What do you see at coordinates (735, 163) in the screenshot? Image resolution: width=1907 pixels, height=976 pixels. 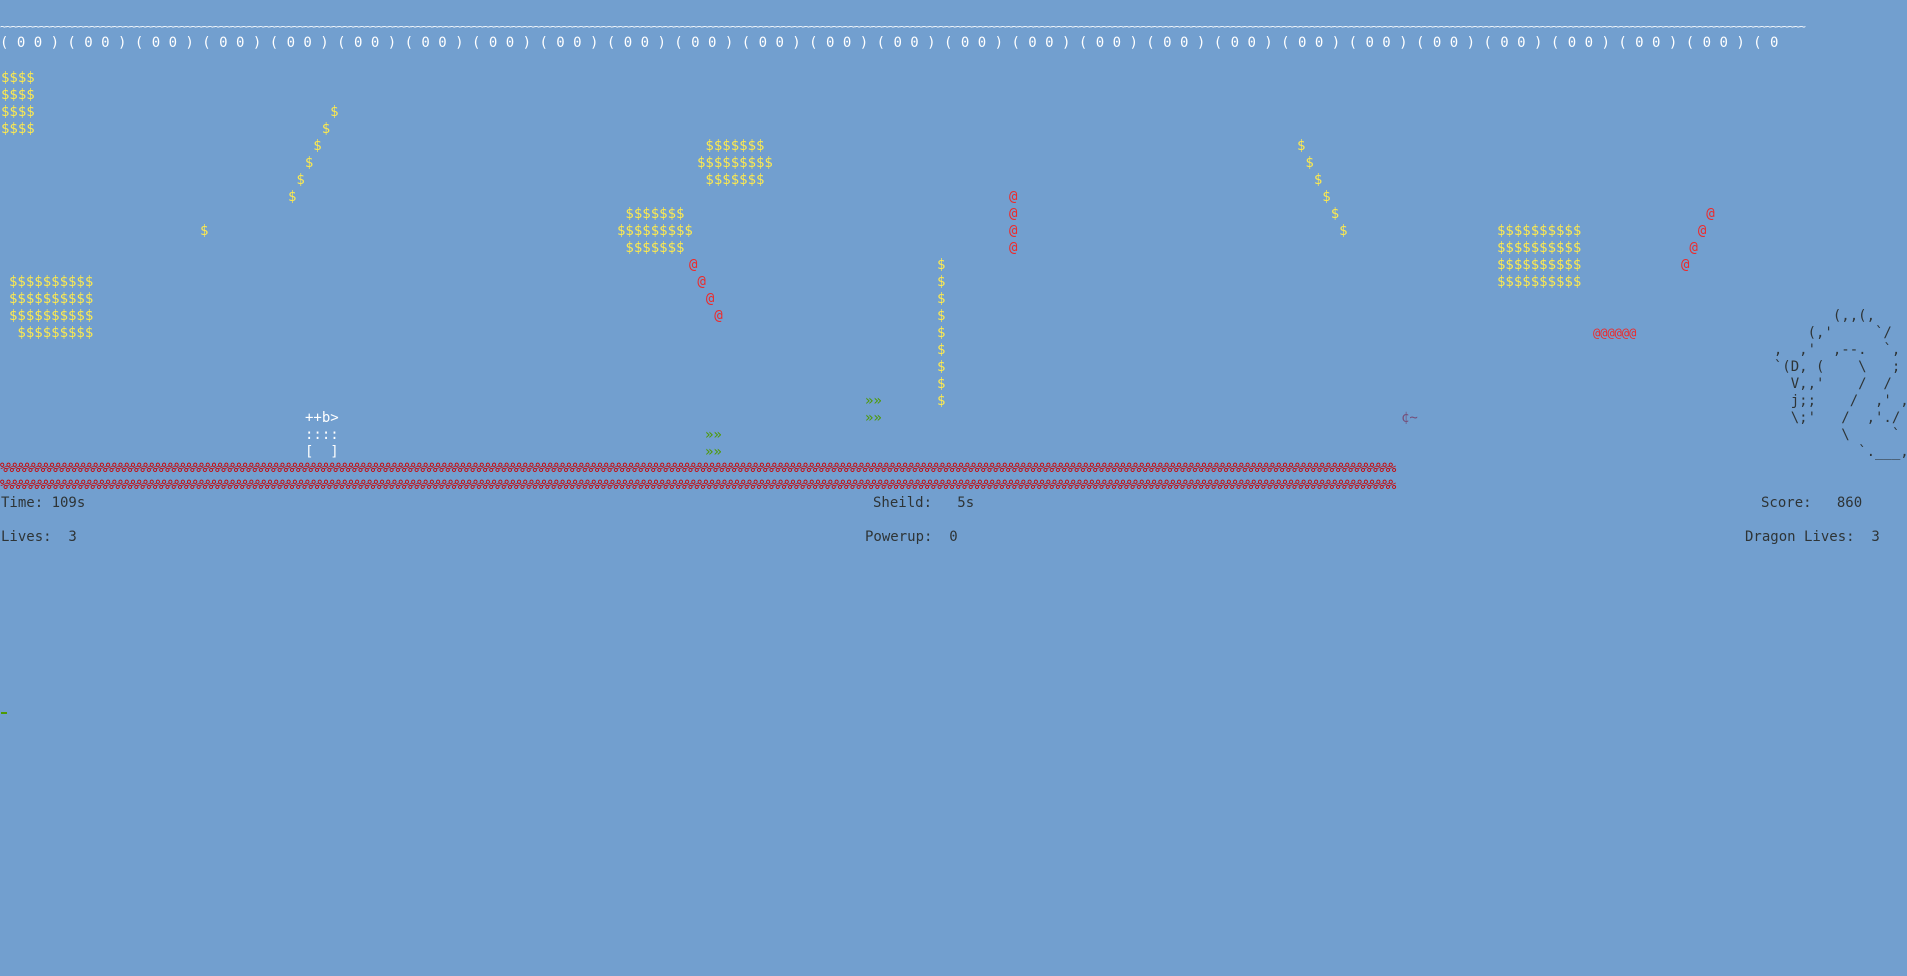 I see `coin-cluster-mid-top: $$$$$$$ $$$$$$$$$ $$$$$$$` at bounding box center [735, 163].